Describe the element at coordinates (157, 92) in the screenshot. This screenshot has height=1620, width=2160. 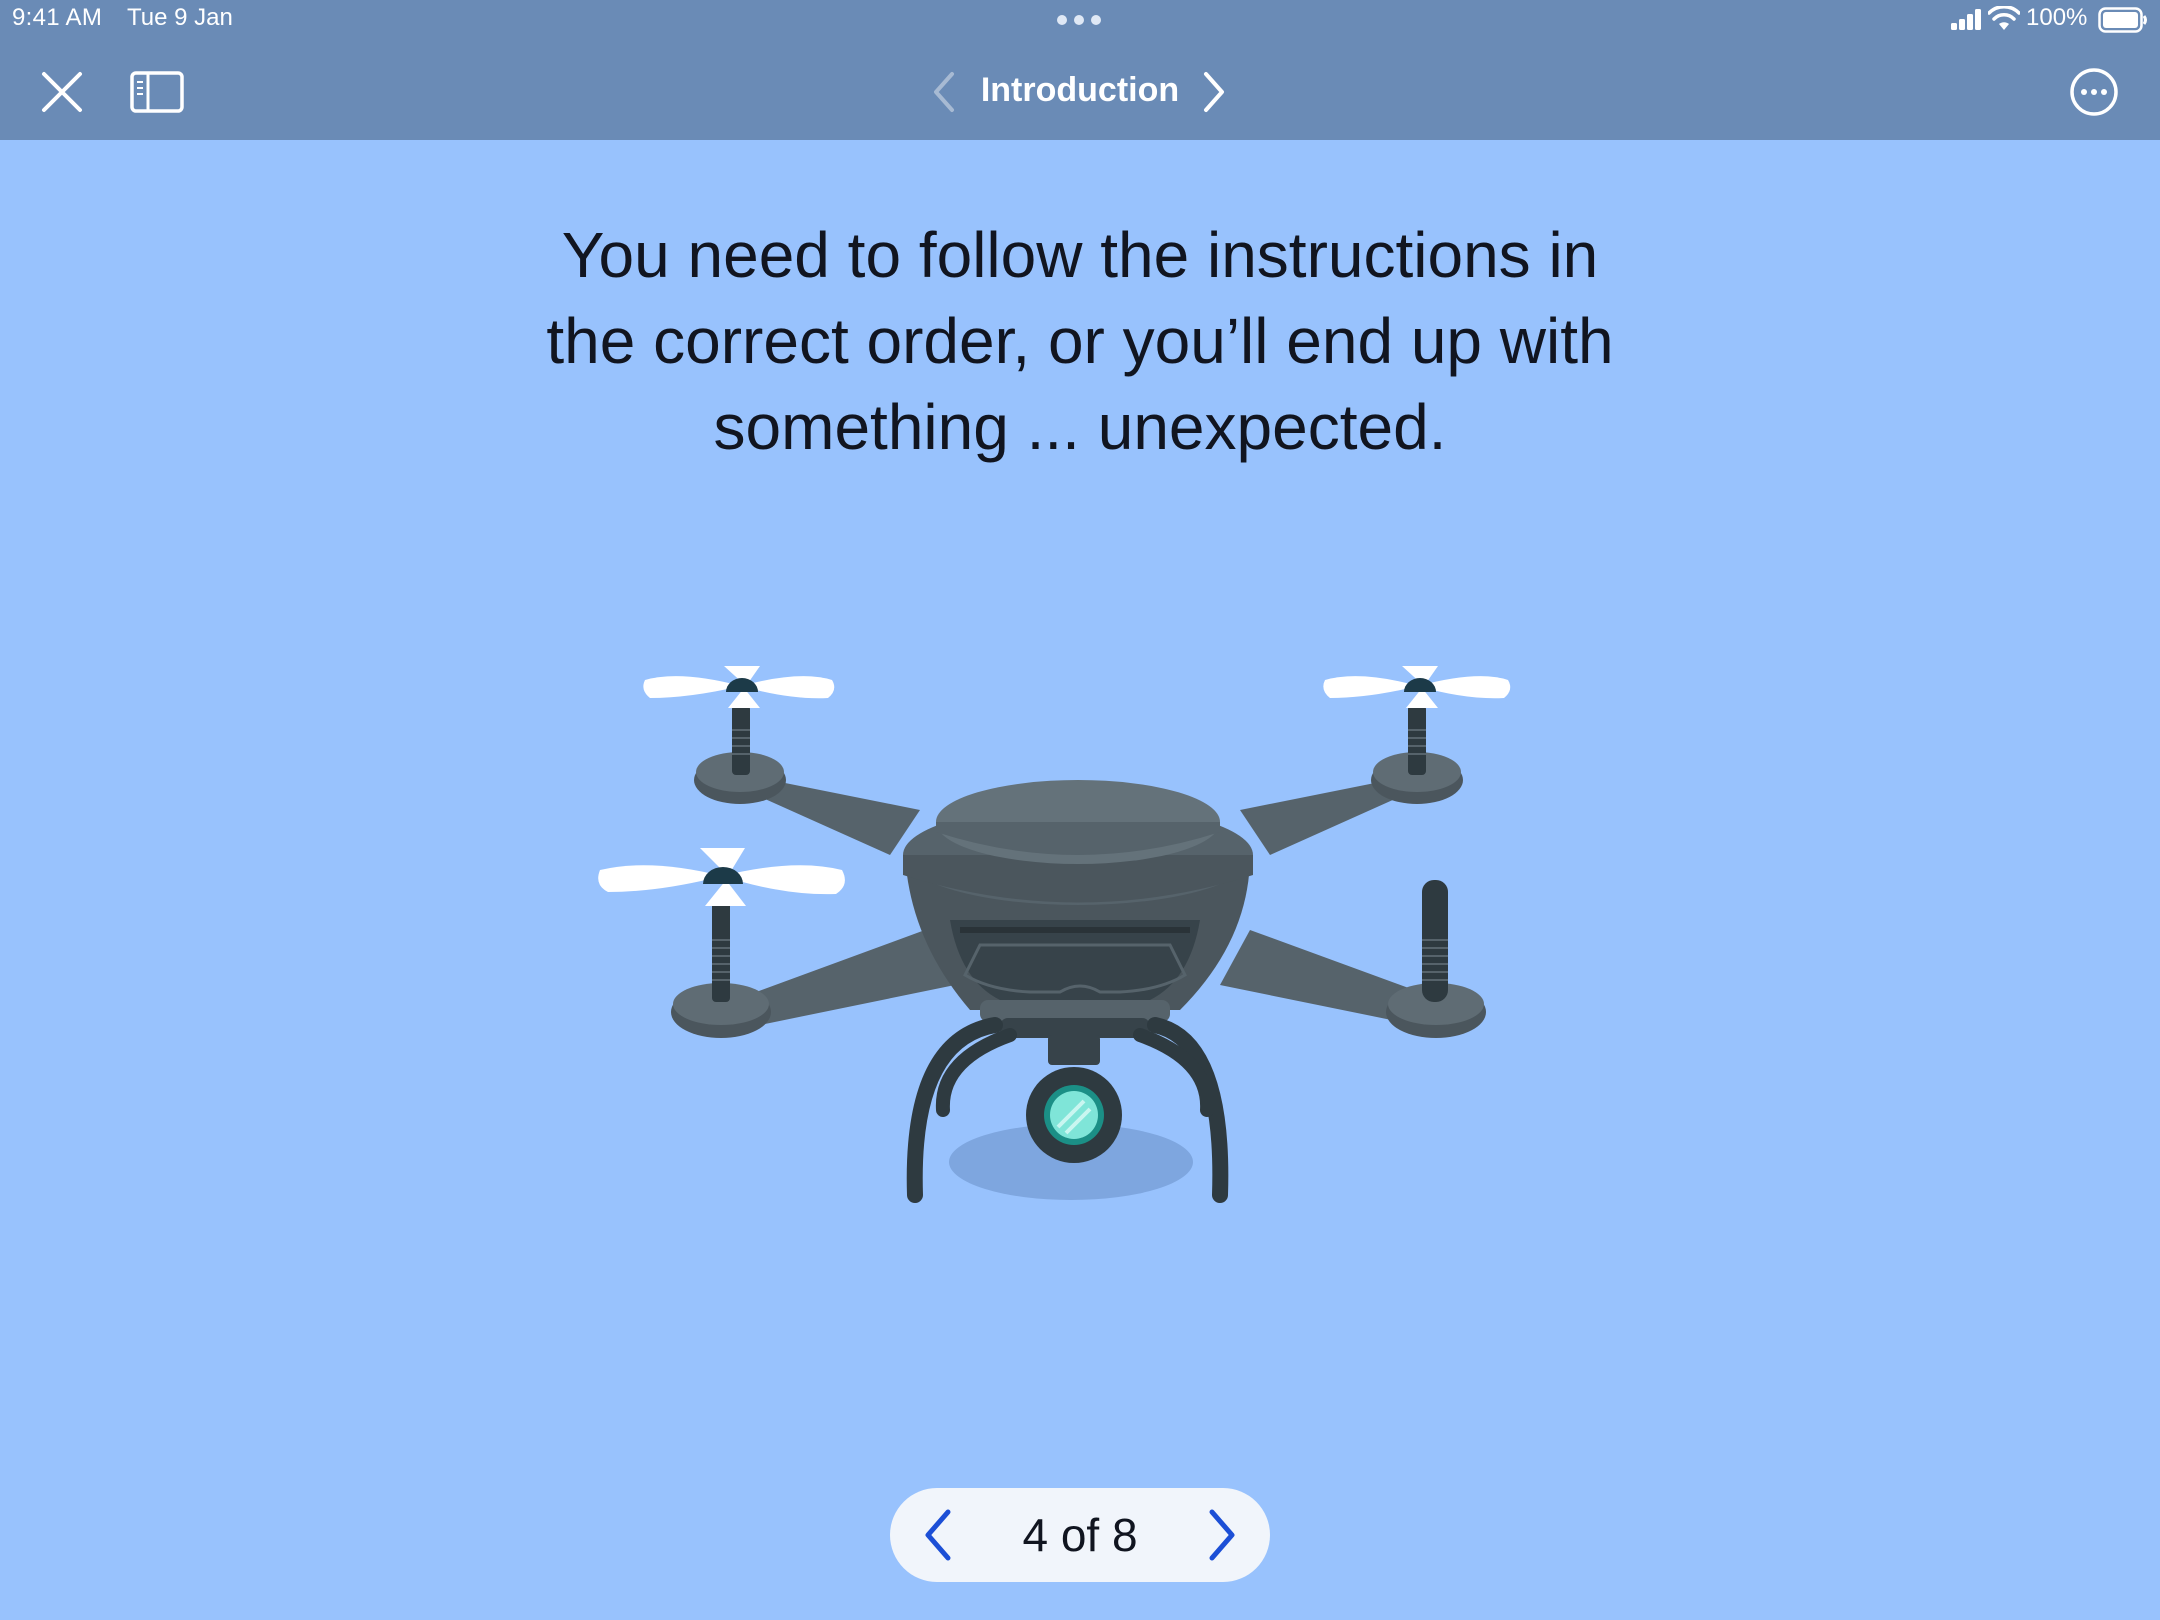
I see `sidebar-toggle-button` at that location.